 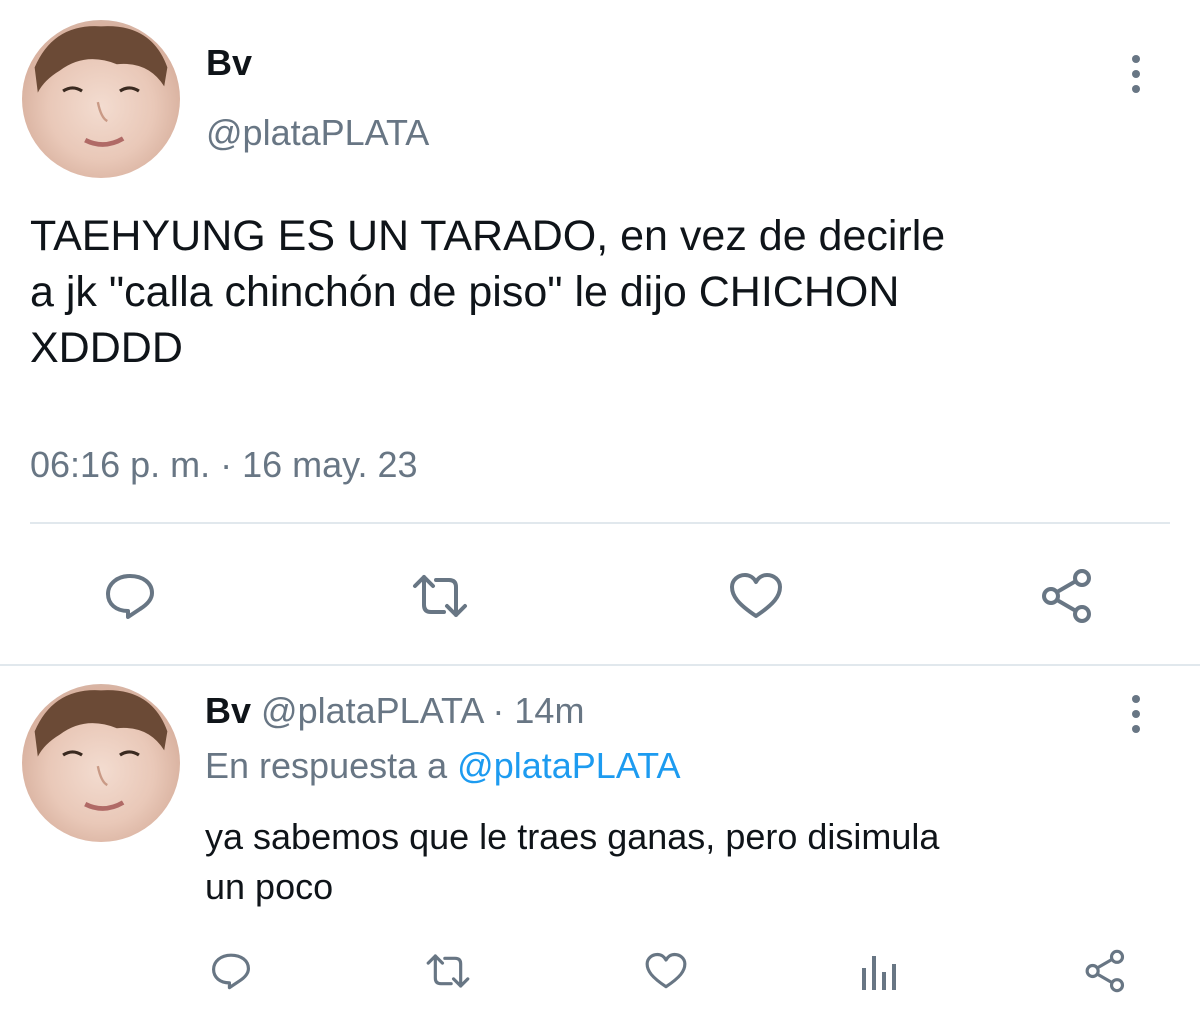 I want to click on in-reply-to: En respuesta a @plataPLATA, so click(x=442, y=766).